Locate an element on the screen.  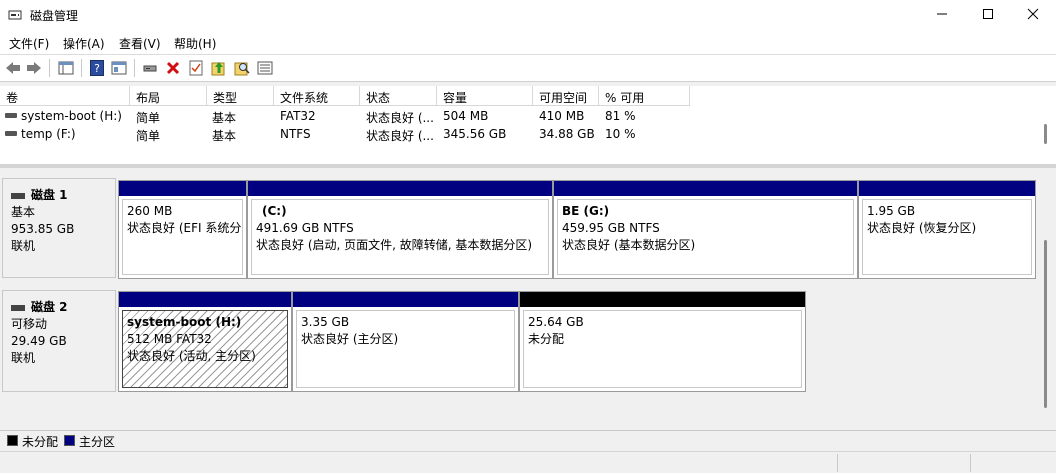
volume-type: 基本 is located at coordinates (224, 118).